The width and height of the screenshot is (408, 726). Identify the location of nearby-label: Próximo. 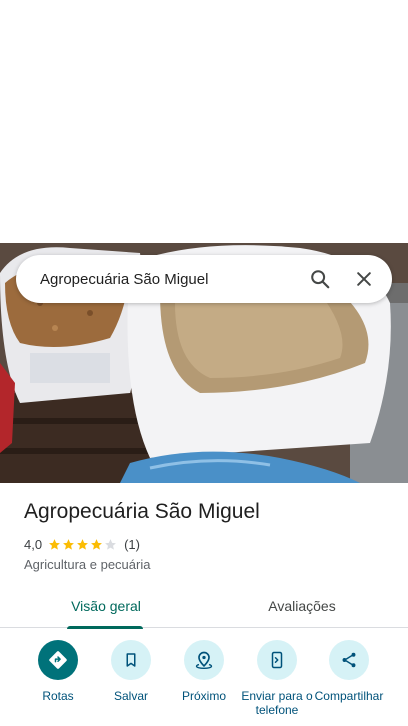
(203, 696).